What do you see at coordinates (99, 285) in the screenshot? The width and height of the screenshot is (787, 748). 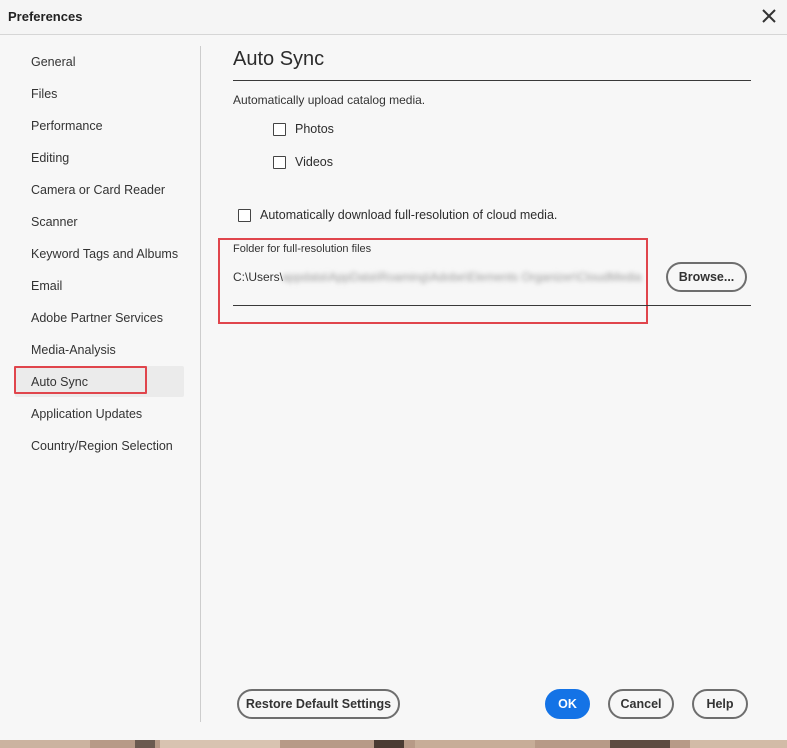 I see `sidebar-item-email: Email` at bounding box center [99, 285].